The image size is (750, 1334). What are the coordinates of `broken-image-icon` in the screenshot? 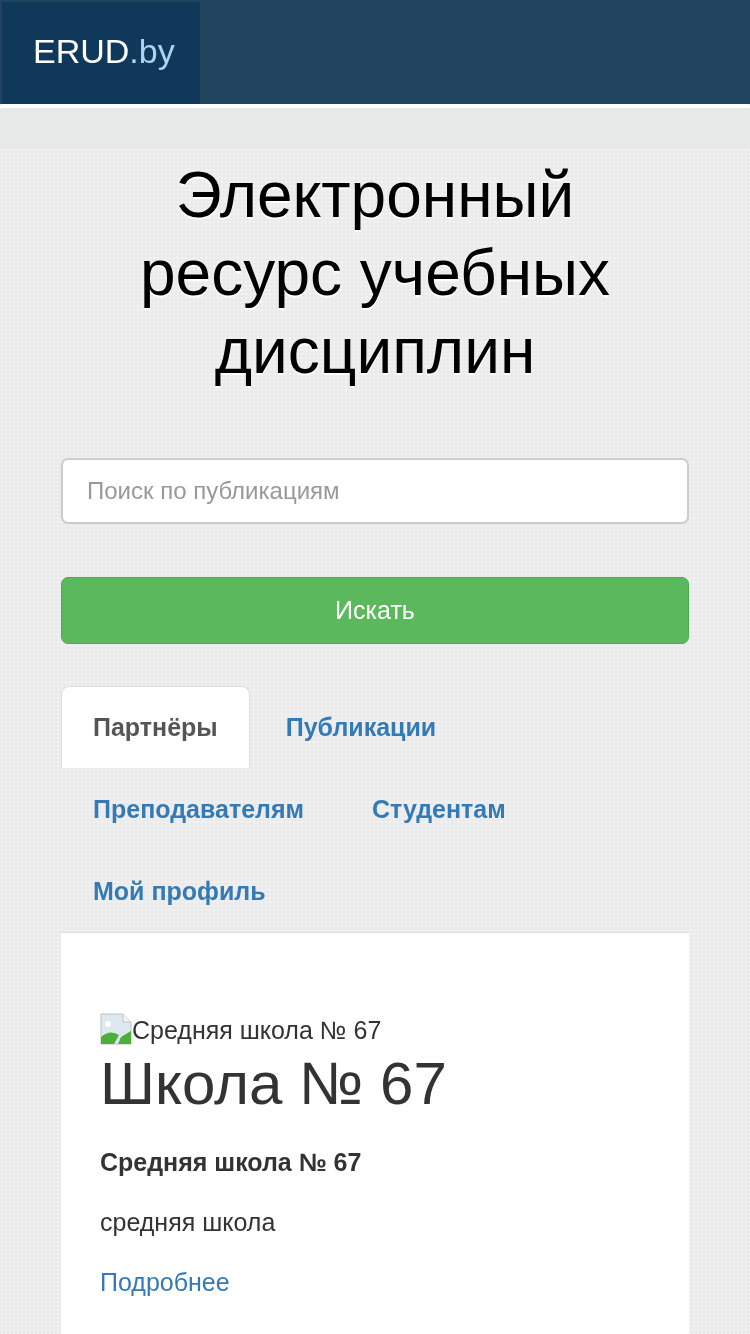 It's located at (116, 1029).